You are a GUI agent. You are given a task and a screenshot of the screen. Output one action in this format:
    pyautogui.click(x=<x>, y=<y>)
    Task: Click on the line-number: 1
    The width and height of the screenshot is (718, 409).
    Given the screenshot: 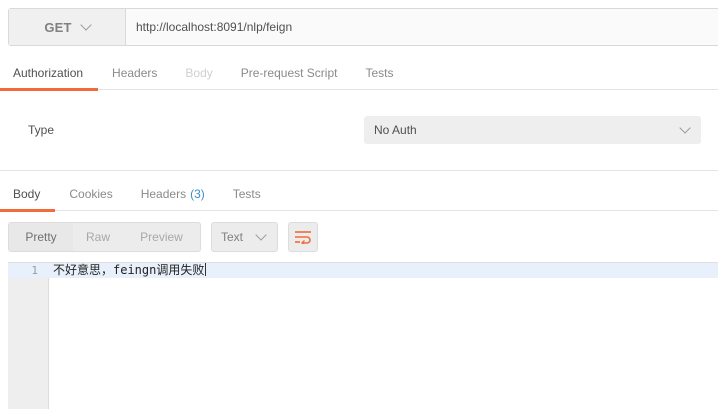 What is the action you would take?
    pyautogui.click(x=34, y=270)
    